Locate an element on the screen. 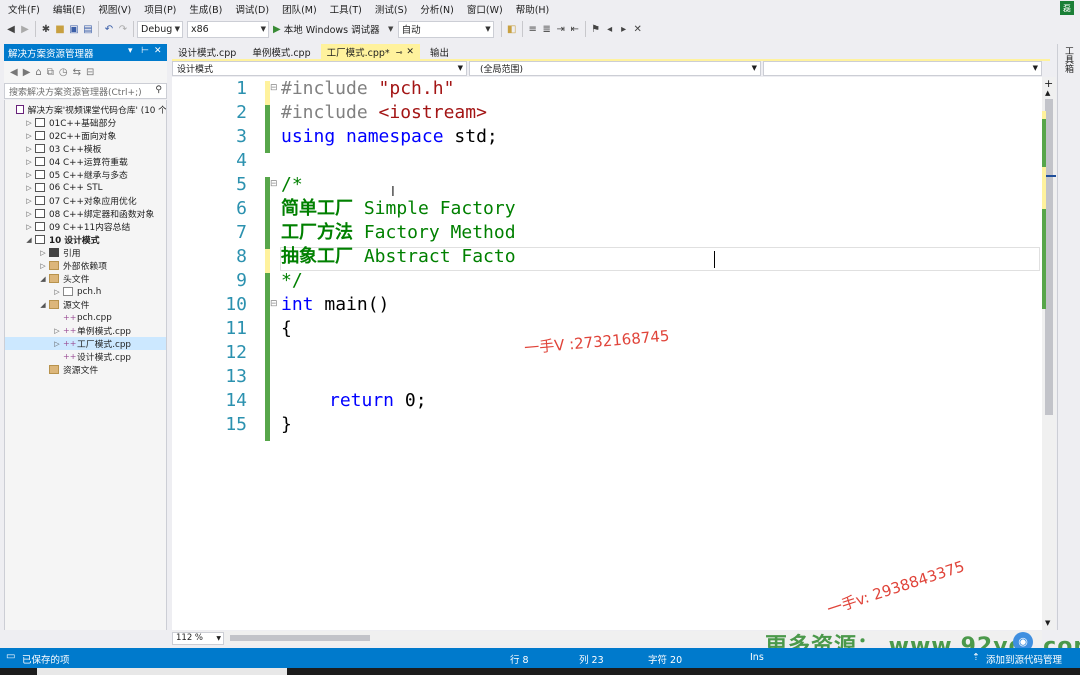 The image size is (1080, 675). menu-debug: 调试(D) is located at coordinates (252, 9).